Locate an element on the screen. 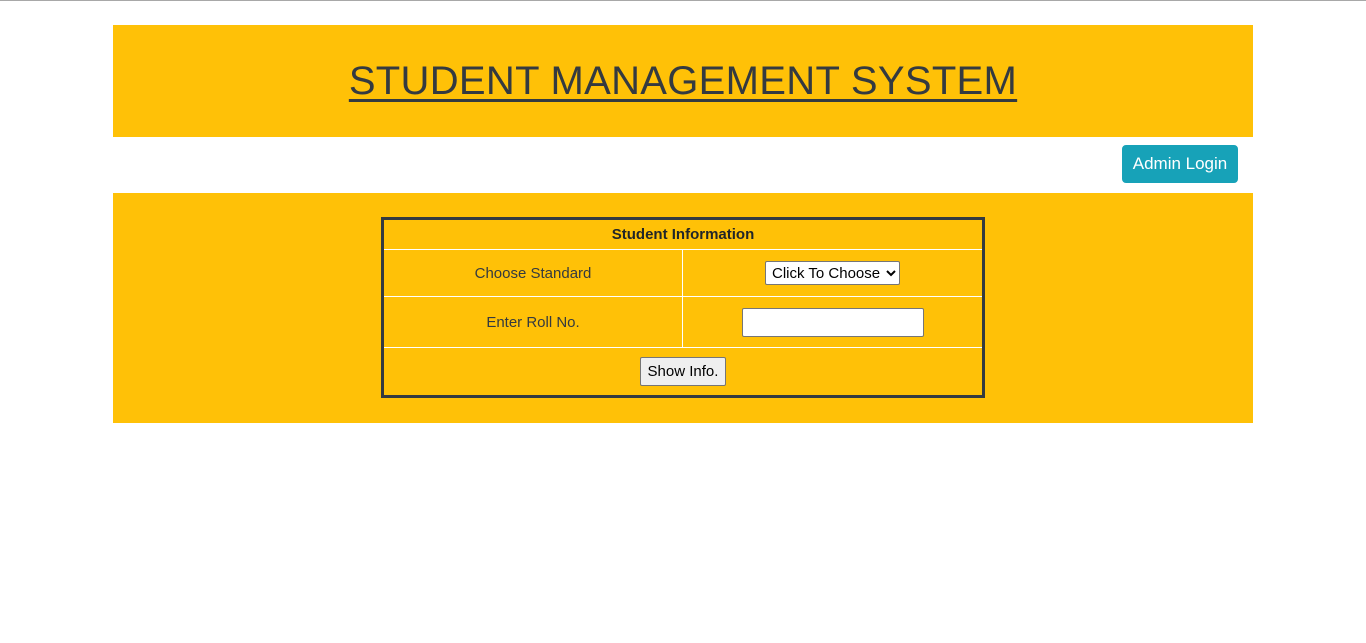  page-title: STUDENT MANAGEMENT SYSTEM is located at coordinates (683, 80).